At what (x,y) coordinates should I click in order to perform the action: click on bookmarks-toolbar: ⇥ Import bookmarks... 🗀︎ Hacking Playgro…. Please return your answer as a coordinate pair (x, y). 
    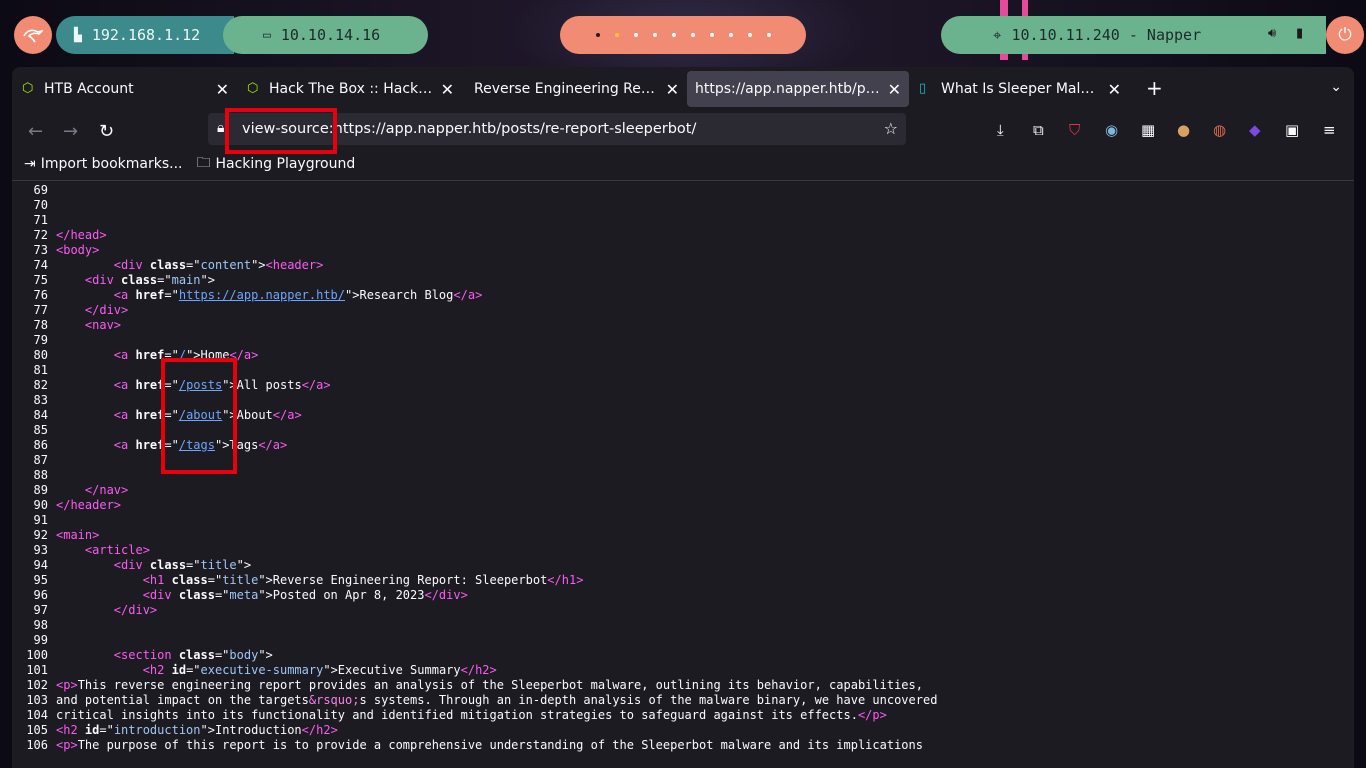
    Looking at the image, I should click on (683, 164).